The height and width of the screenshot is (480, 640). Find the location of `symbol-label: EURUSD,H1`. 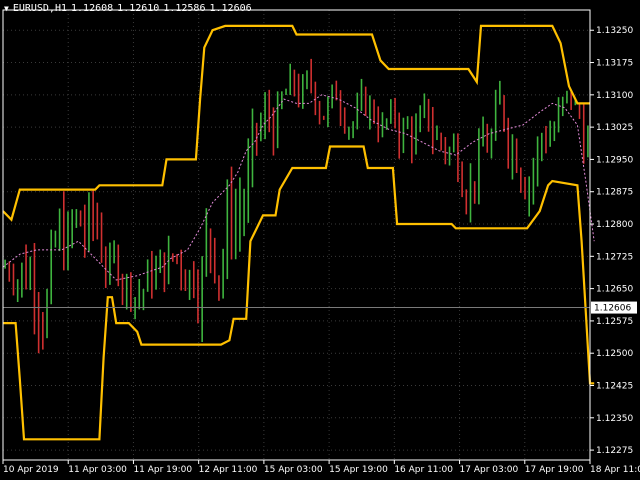

symbol-label: EURUSD,H1 is located at coordinates (40, 8).